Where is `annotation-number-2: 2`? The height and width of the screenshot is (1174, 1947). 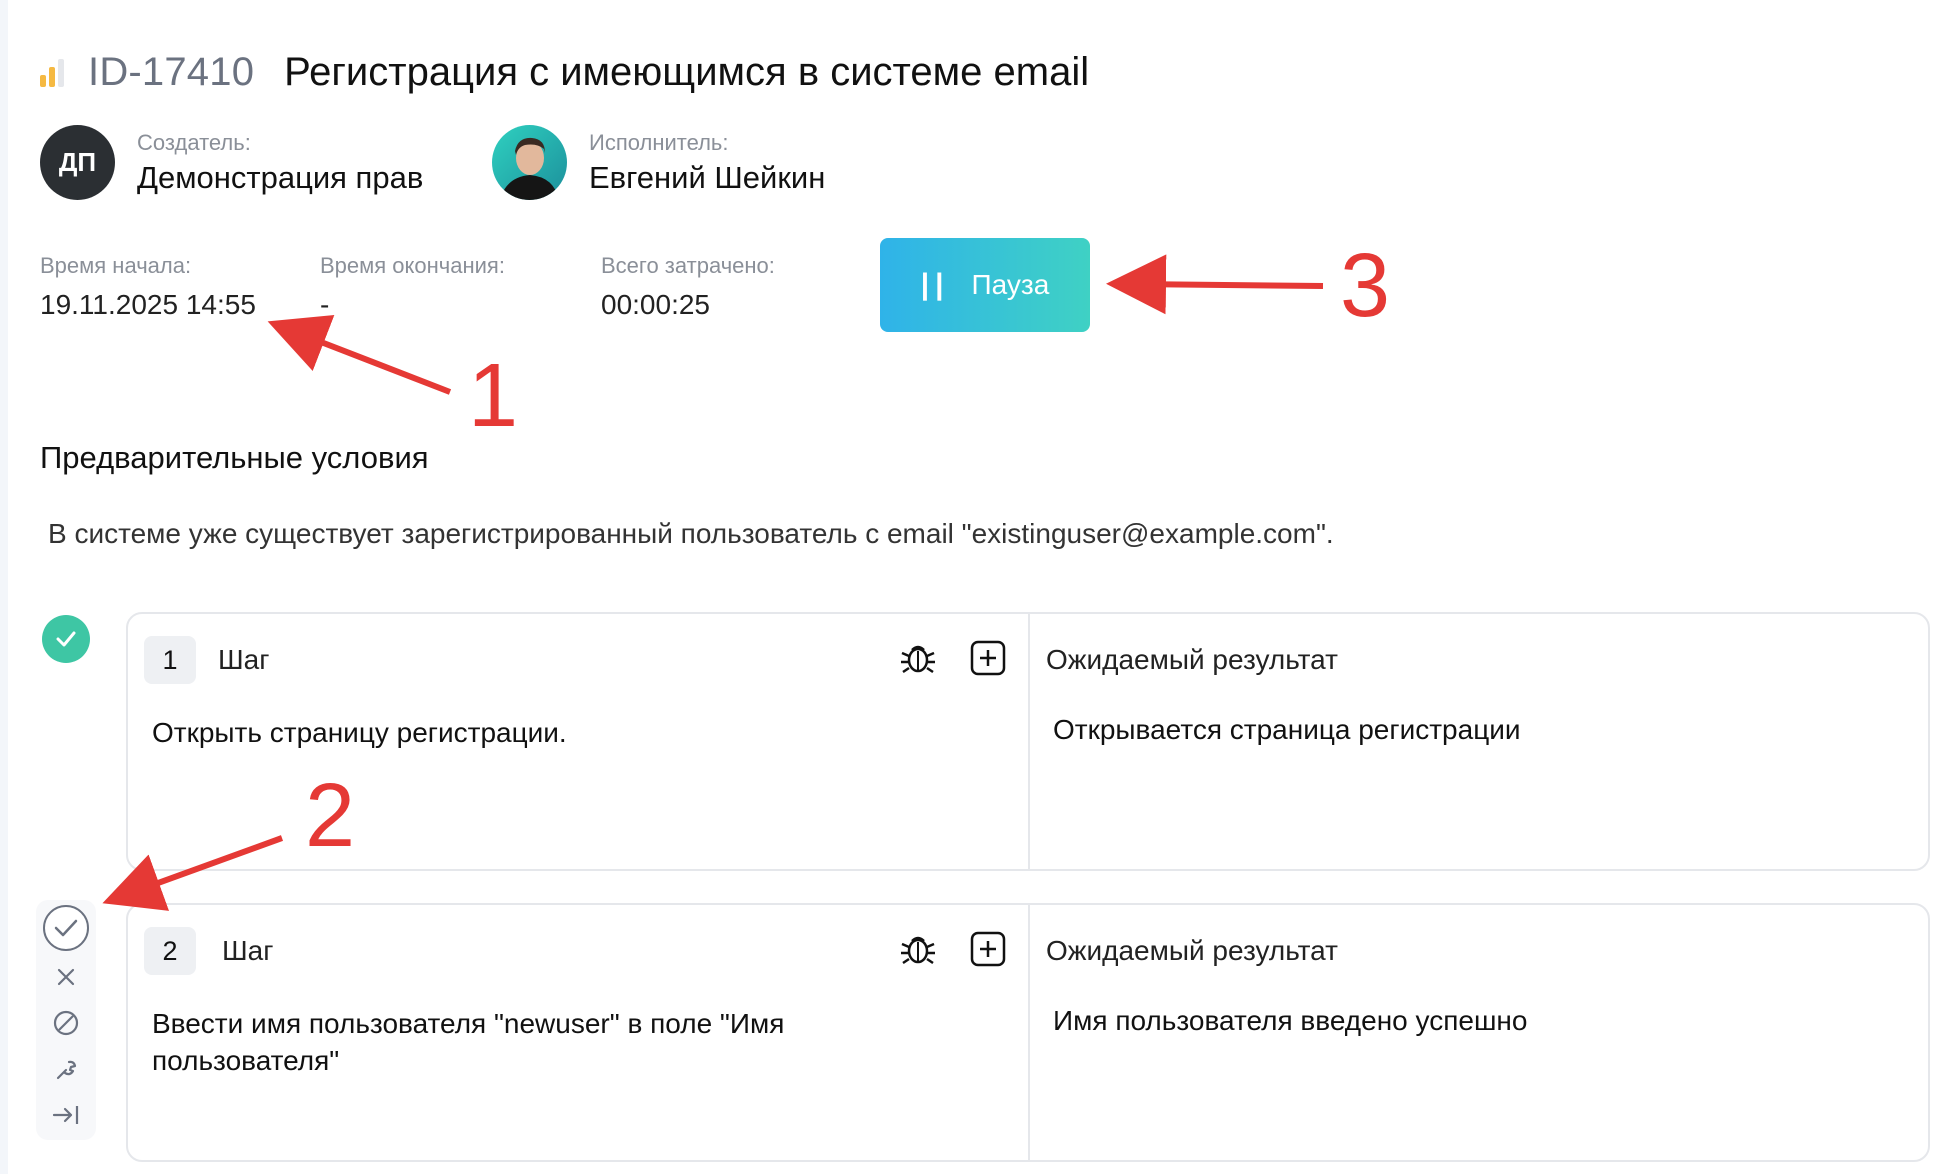
annotation-number-2: 2 is located at coordinates (330, 816).